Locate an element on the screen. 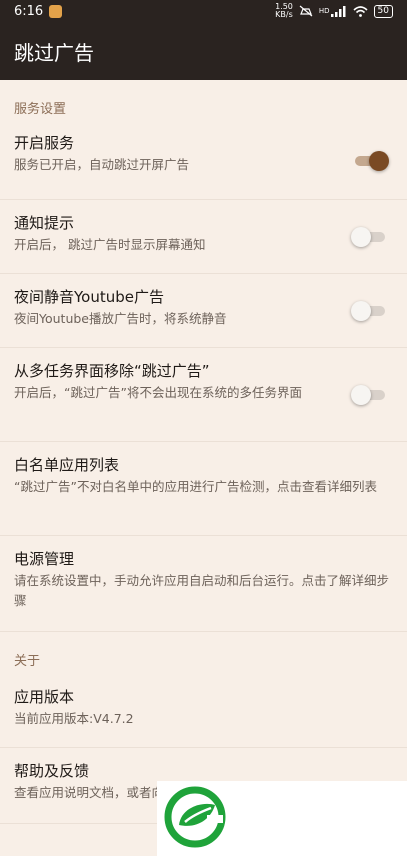  setting-subtitle: 当前应用版本:V4.7.2 is located at coordinates (74, 718).